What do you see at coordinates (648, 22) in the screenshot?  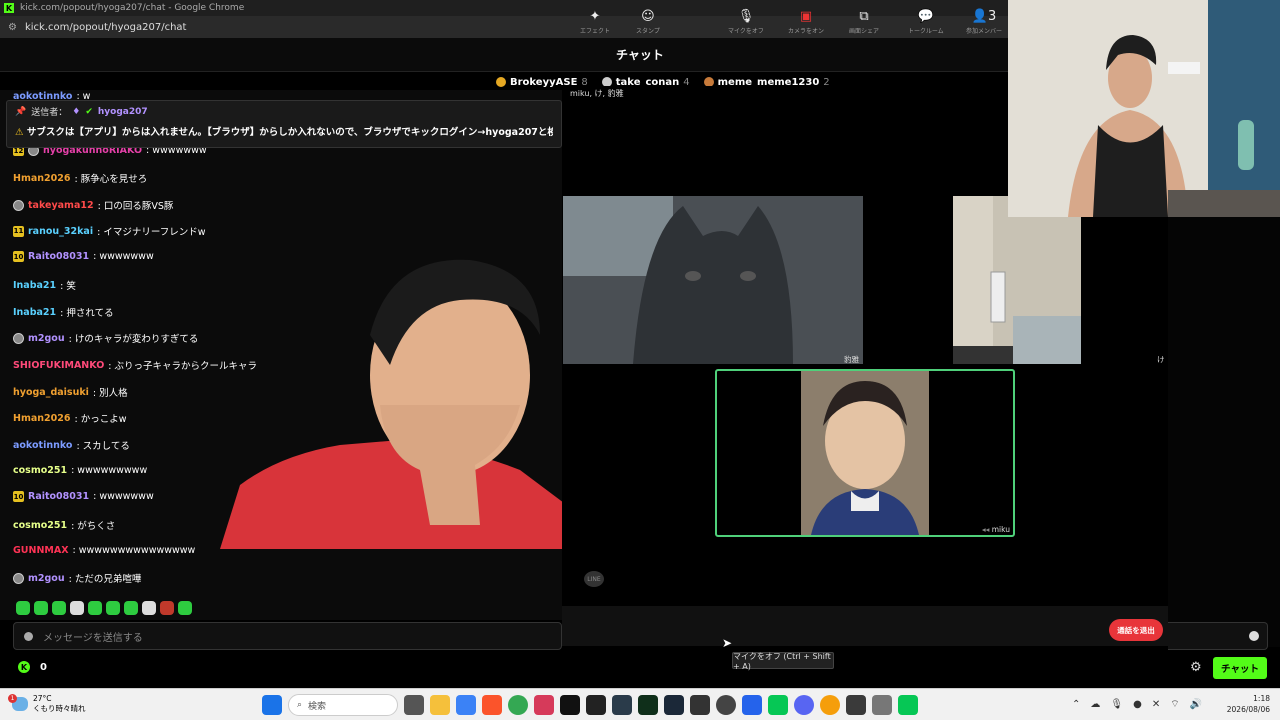 I see `stamp-button: ☺ スタンプ` at bounding box center [648, 22].